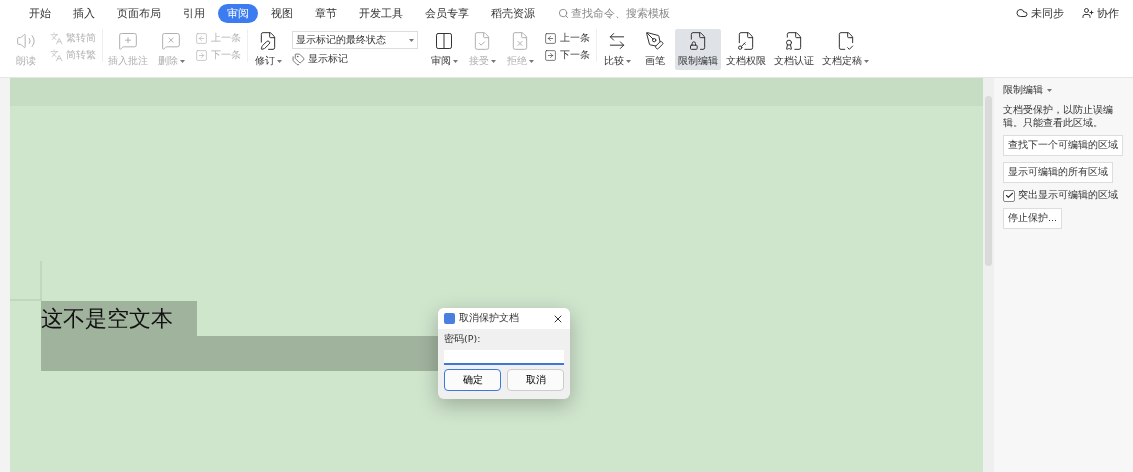  What do you see at coordinates (119, 318) in the screenshot?
I see `document-text: 这不是空文本` at bounding box center [119, 318].